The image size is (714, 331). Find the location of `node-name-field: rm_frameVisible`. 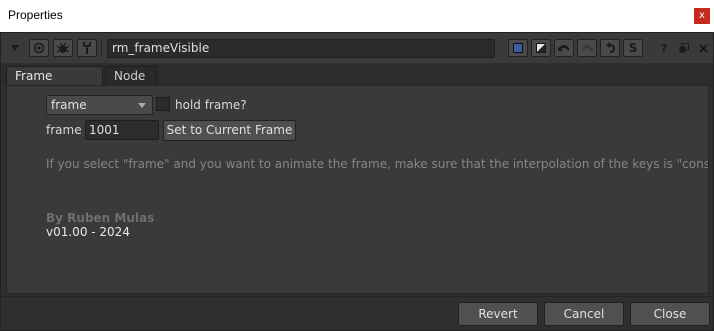

node-name-field: rm_frameVisible is located at coordinates (301, 48).